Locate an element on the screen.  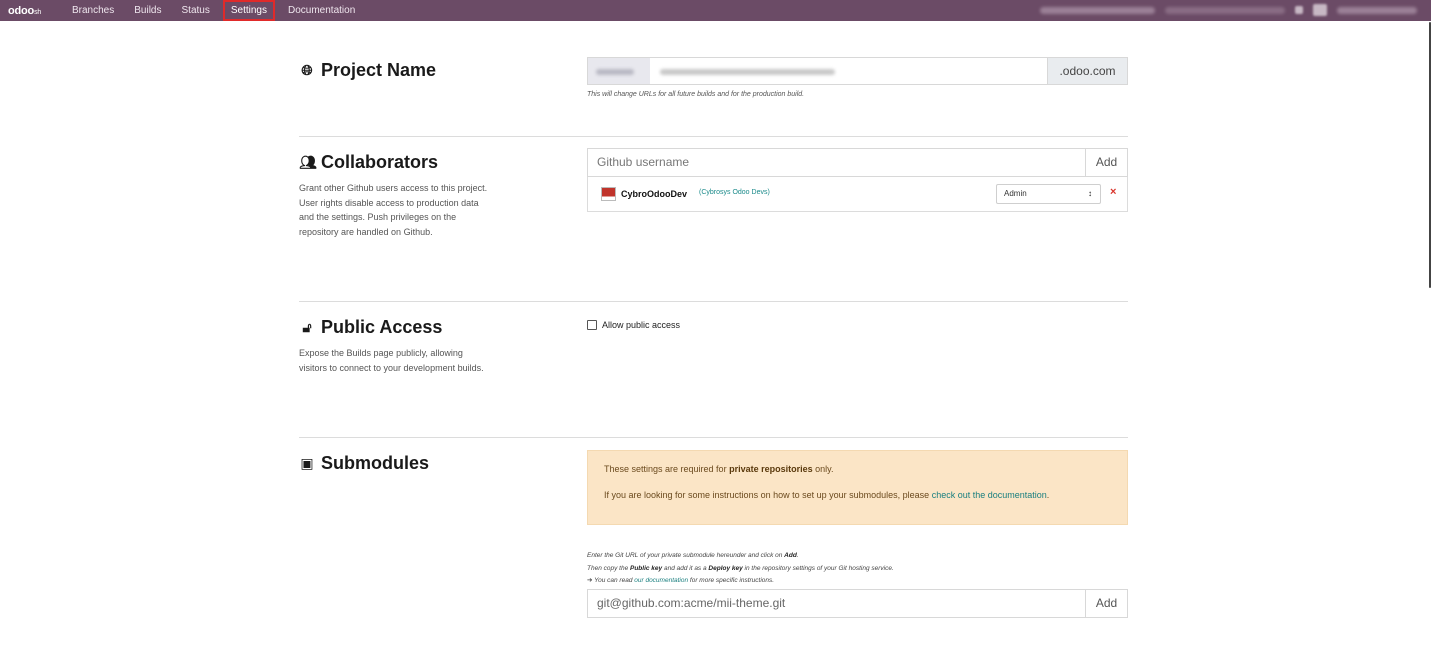
project-name-input is located at coordinates (848, 71).